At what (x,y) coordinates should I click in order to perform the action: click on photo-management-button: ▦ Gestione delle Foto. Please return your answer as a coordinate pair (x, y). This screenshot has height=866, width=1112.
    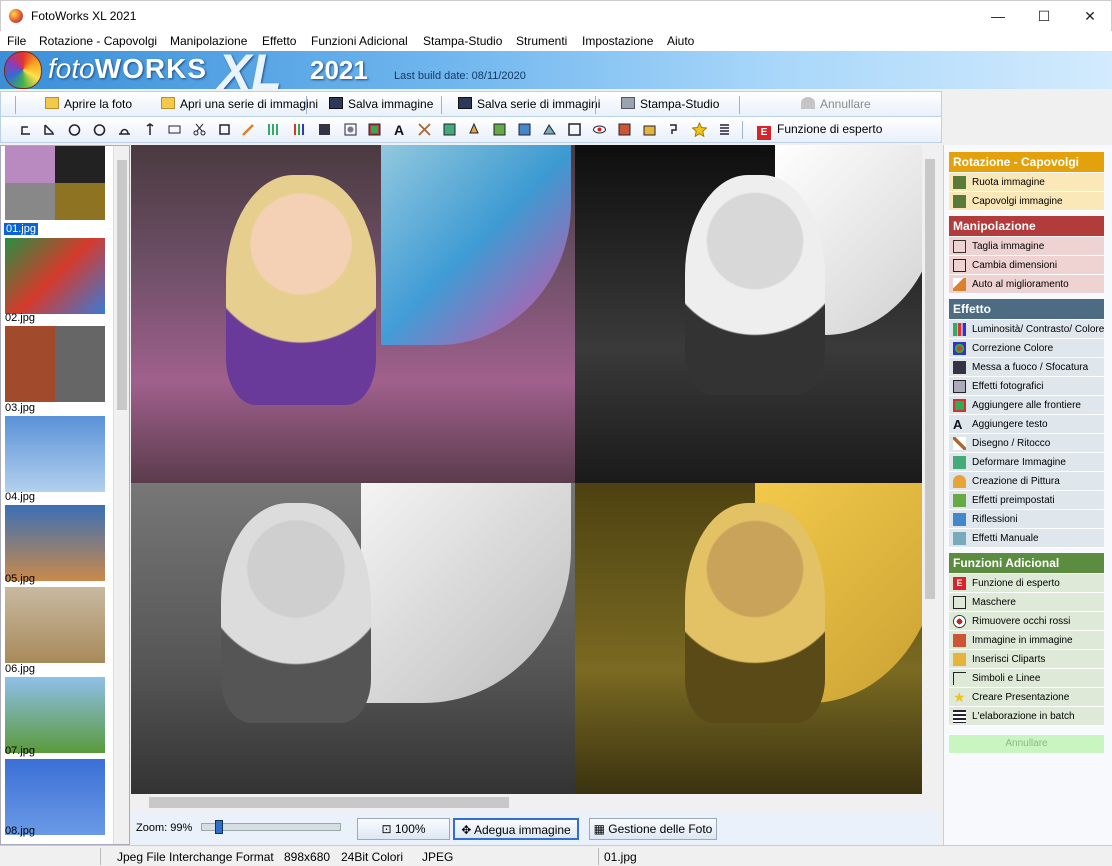
    Looking at the image, I should click on (653, 829).